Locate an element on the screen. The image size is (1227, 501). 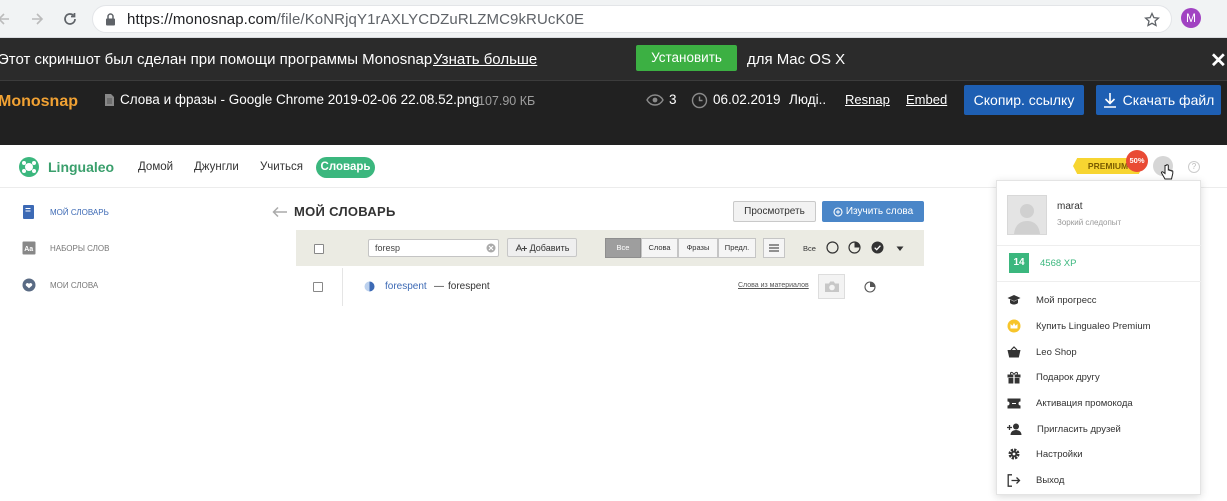
filter-words: Слова is located at coordinates (659, 248).